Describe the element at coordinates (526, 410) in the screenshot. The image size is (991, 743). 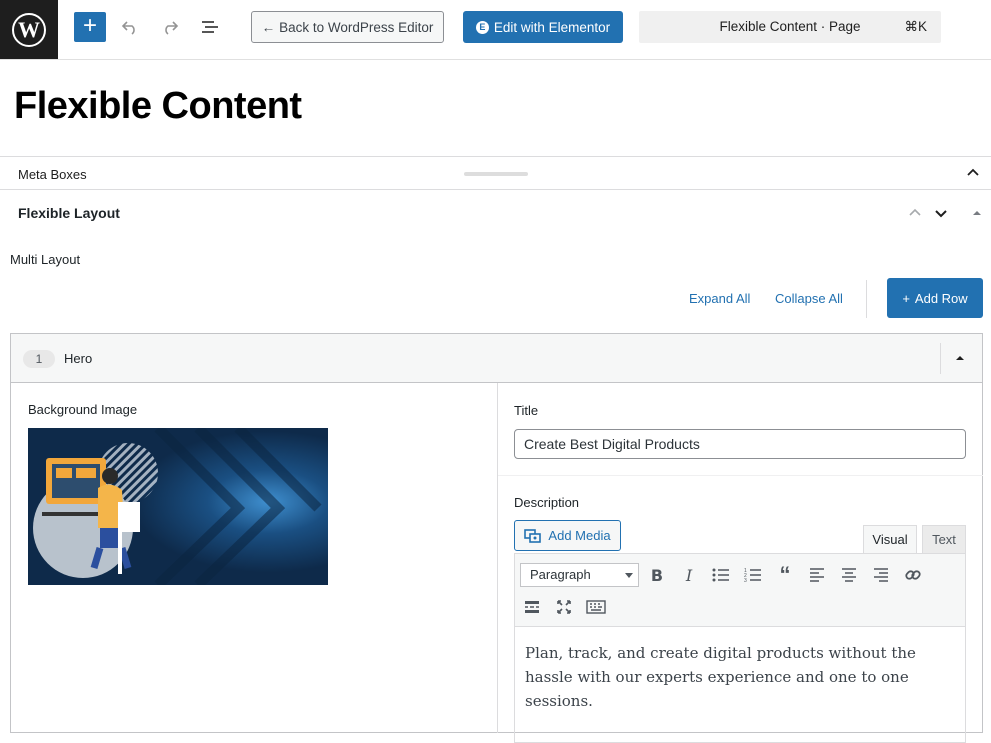
I see `title-label: Title` at that location.